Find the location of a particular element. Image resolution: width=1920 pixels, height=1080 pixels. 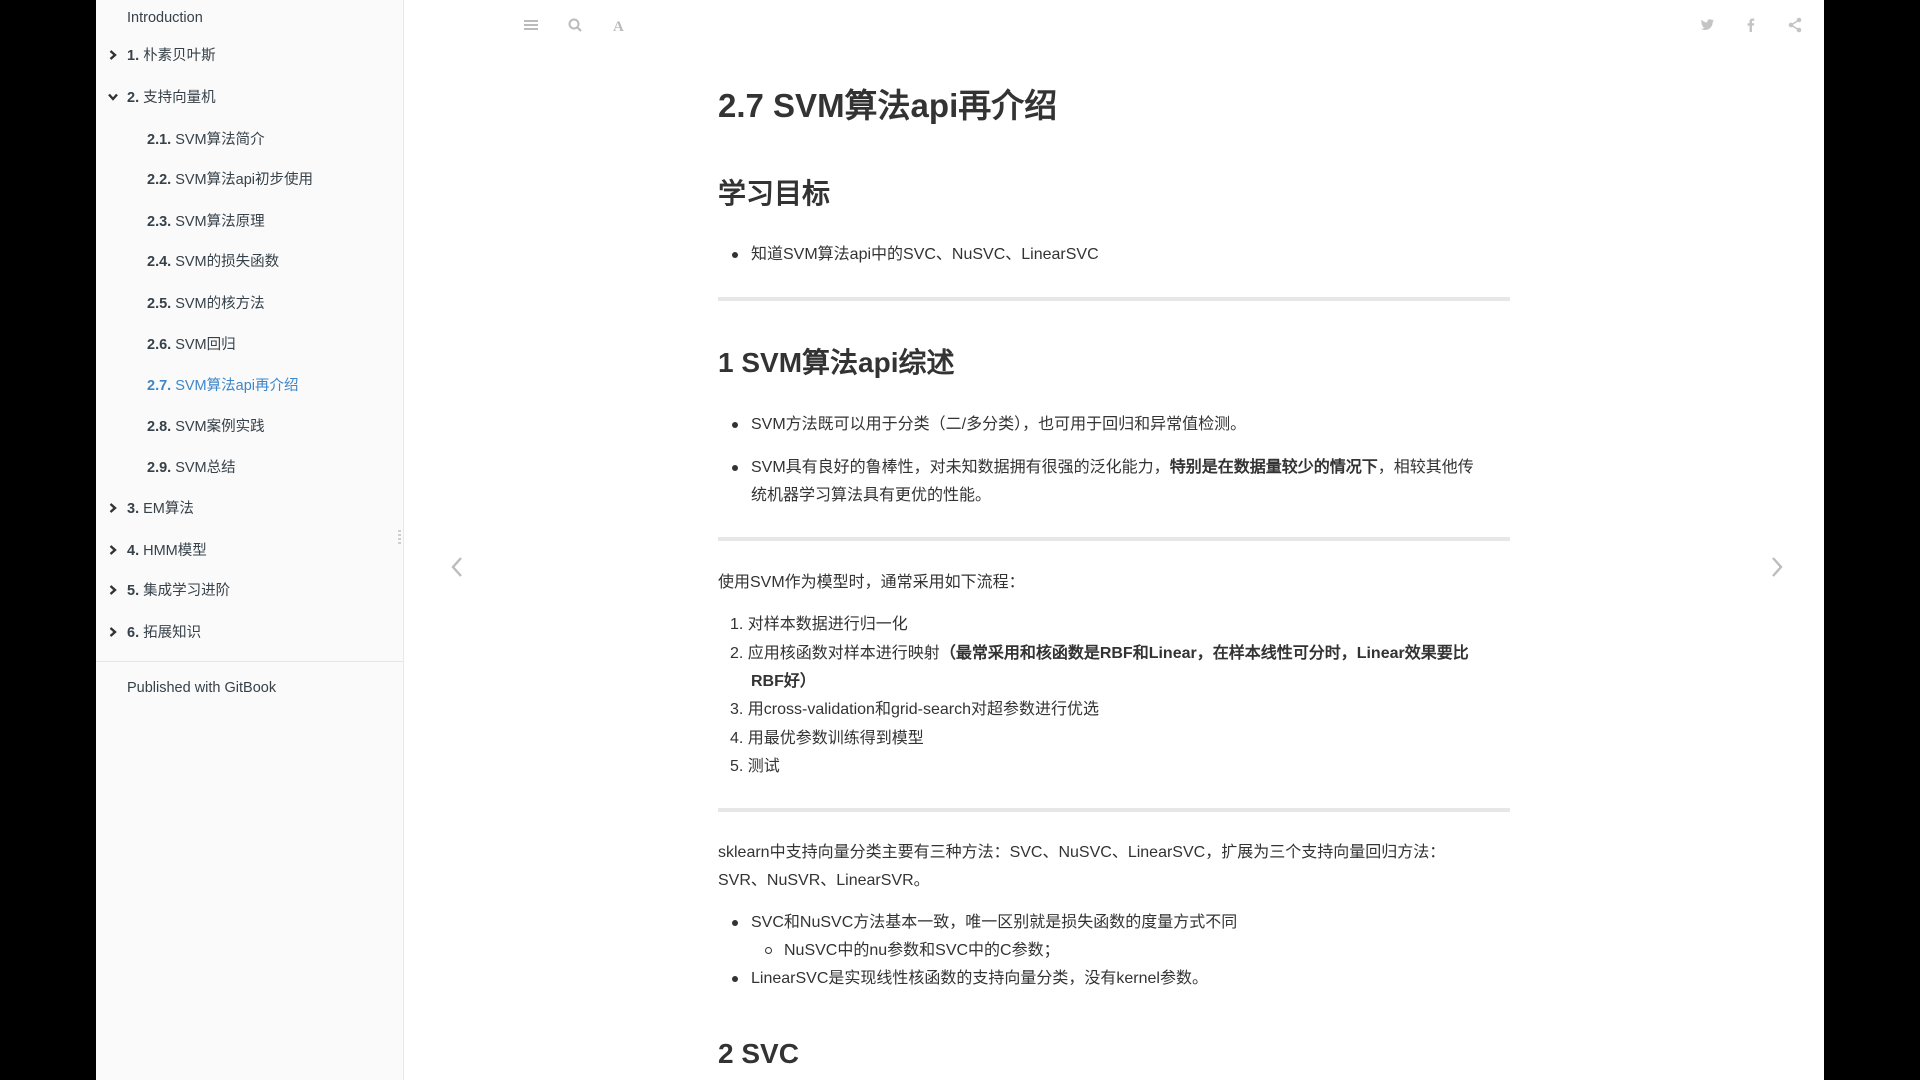

flow-step: 4. 用最优参数训练得到模型 is located at coordinates (827, 739).